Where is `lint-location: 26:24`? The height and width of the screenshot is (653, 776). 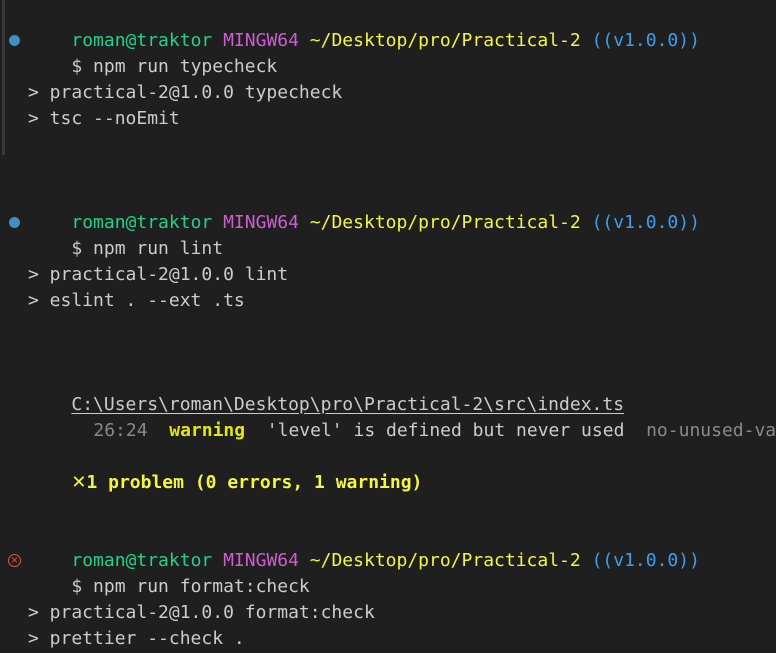 lint-location: 26:24 is located at coordinates (120, 430).